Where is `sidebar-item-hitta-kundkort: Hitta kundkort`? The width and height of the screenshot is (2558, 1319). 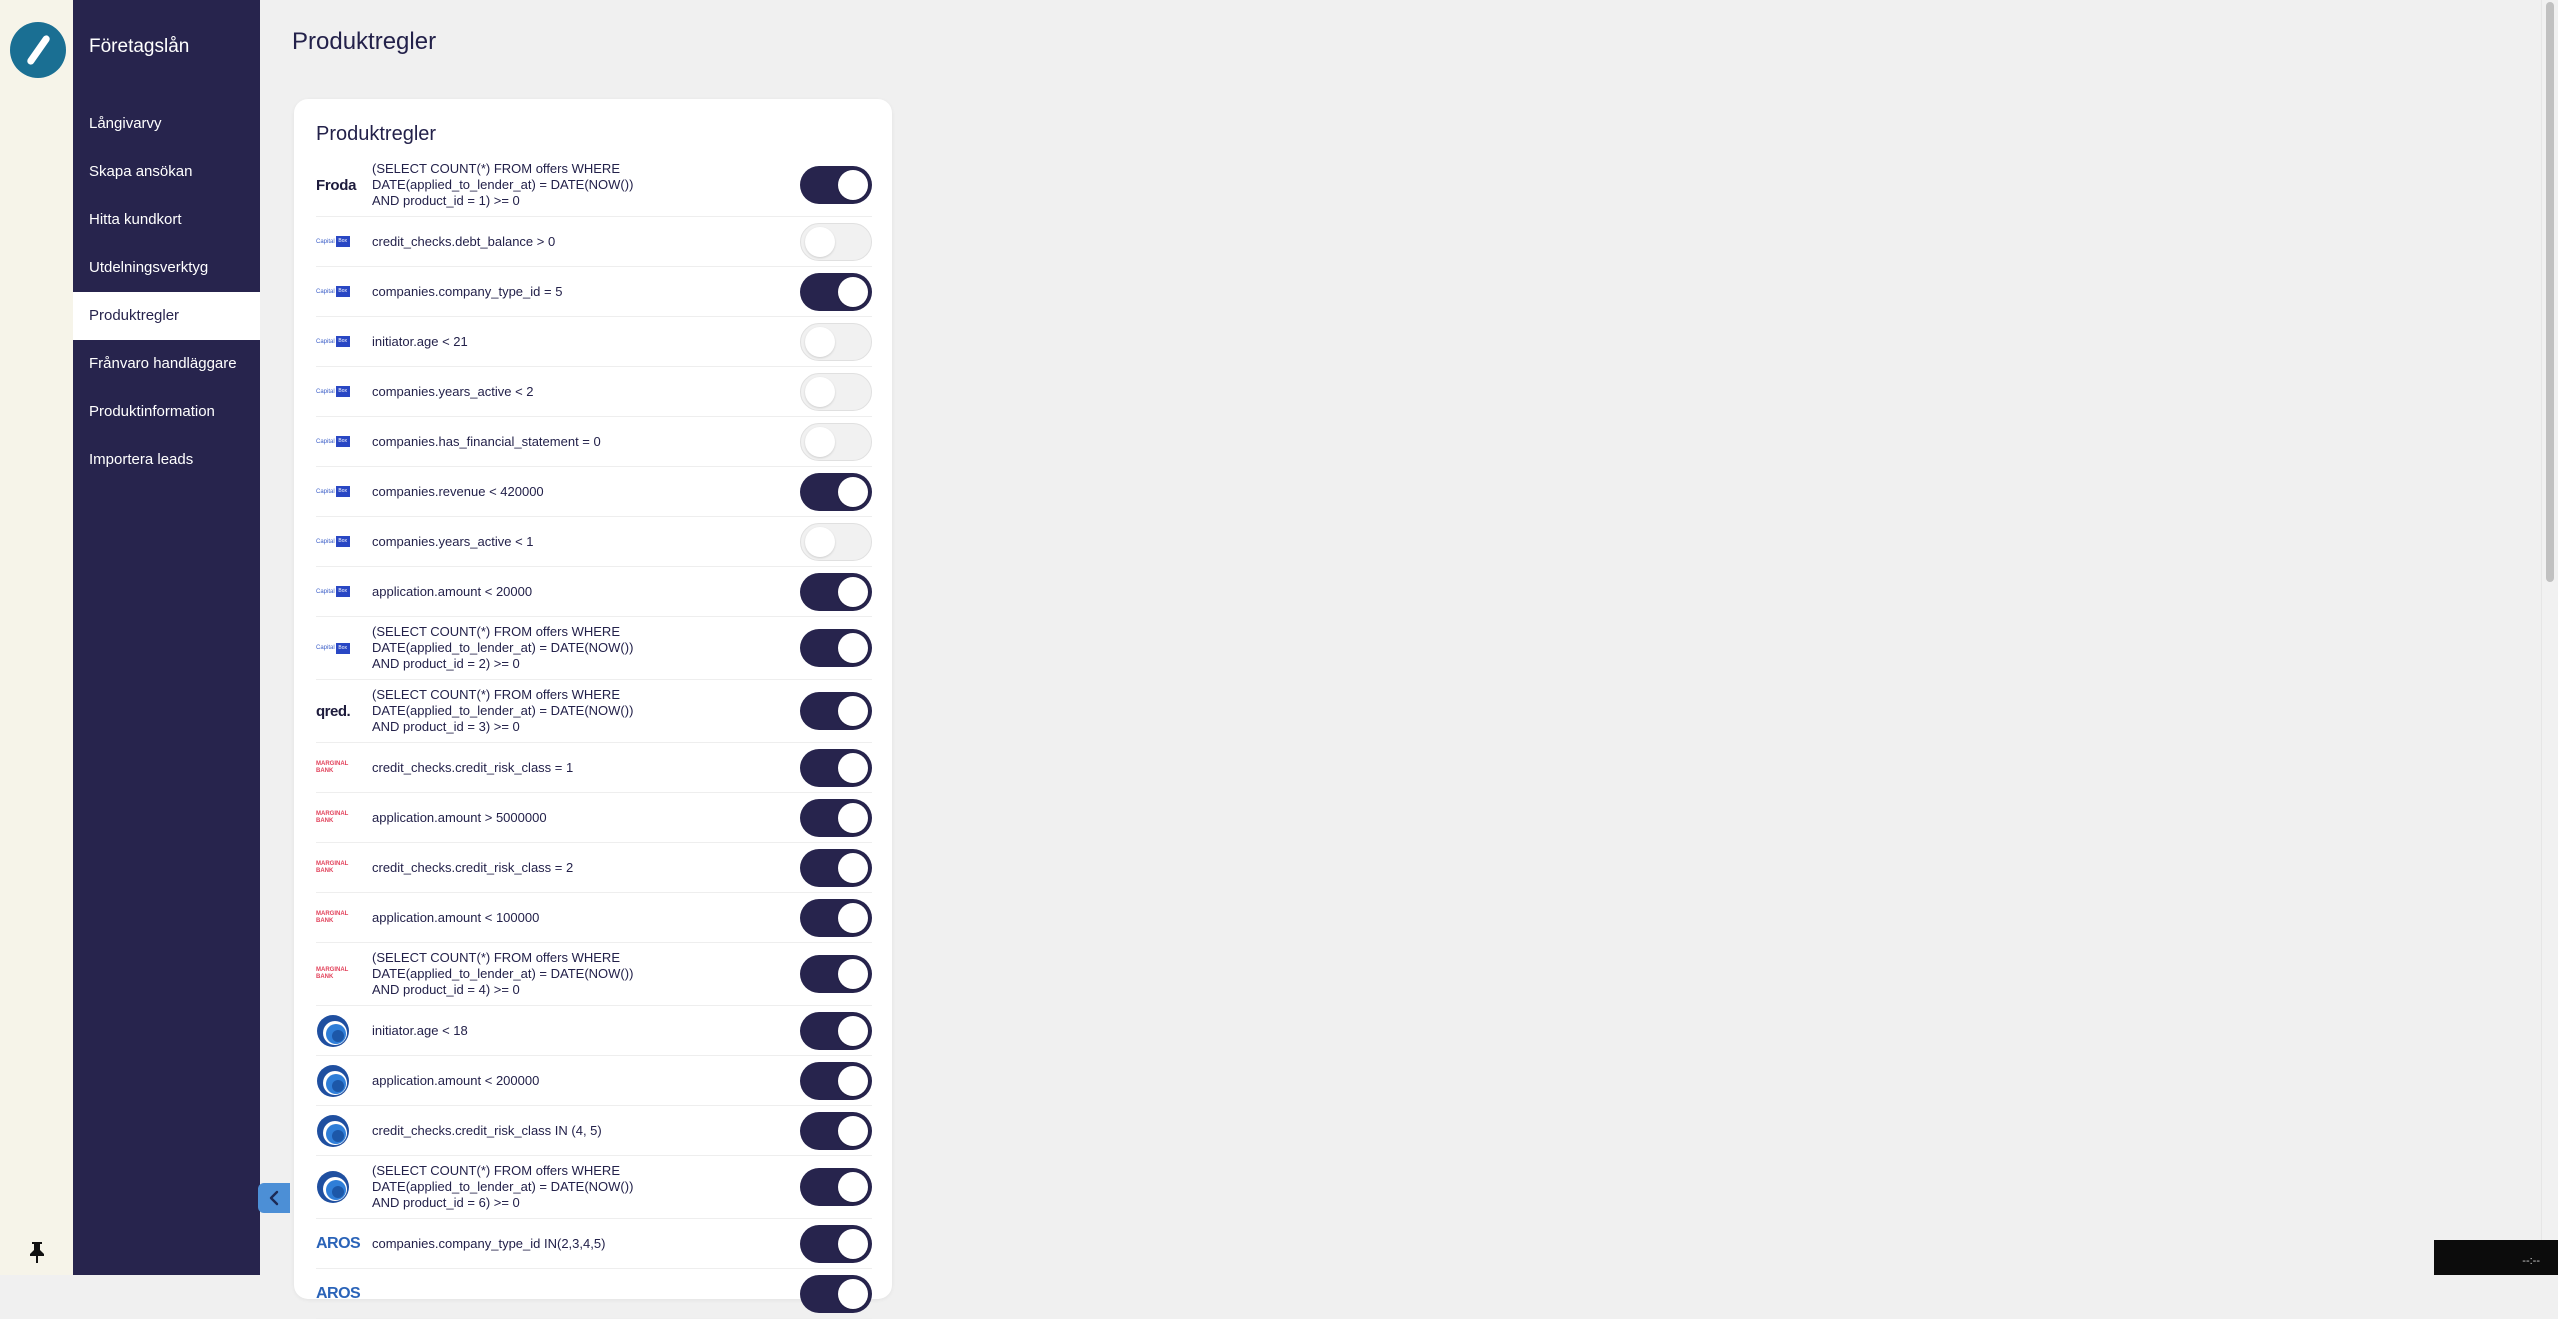
sidebar-item-hitta-kundkort: Hitta kundkort is located at coordinates (166, 220).